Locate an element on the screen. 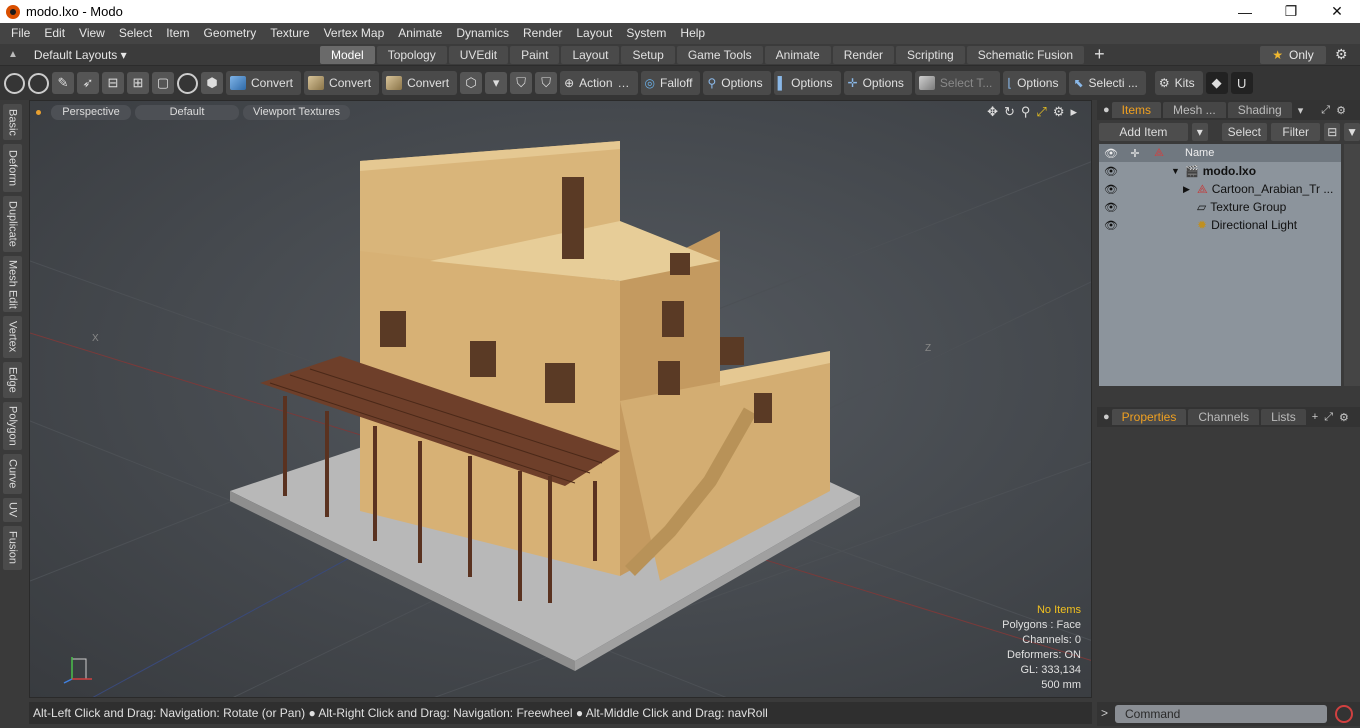 The width and height of the screenshot is (1360, 728). menu-help: Help is located at coordinates (692, 33).